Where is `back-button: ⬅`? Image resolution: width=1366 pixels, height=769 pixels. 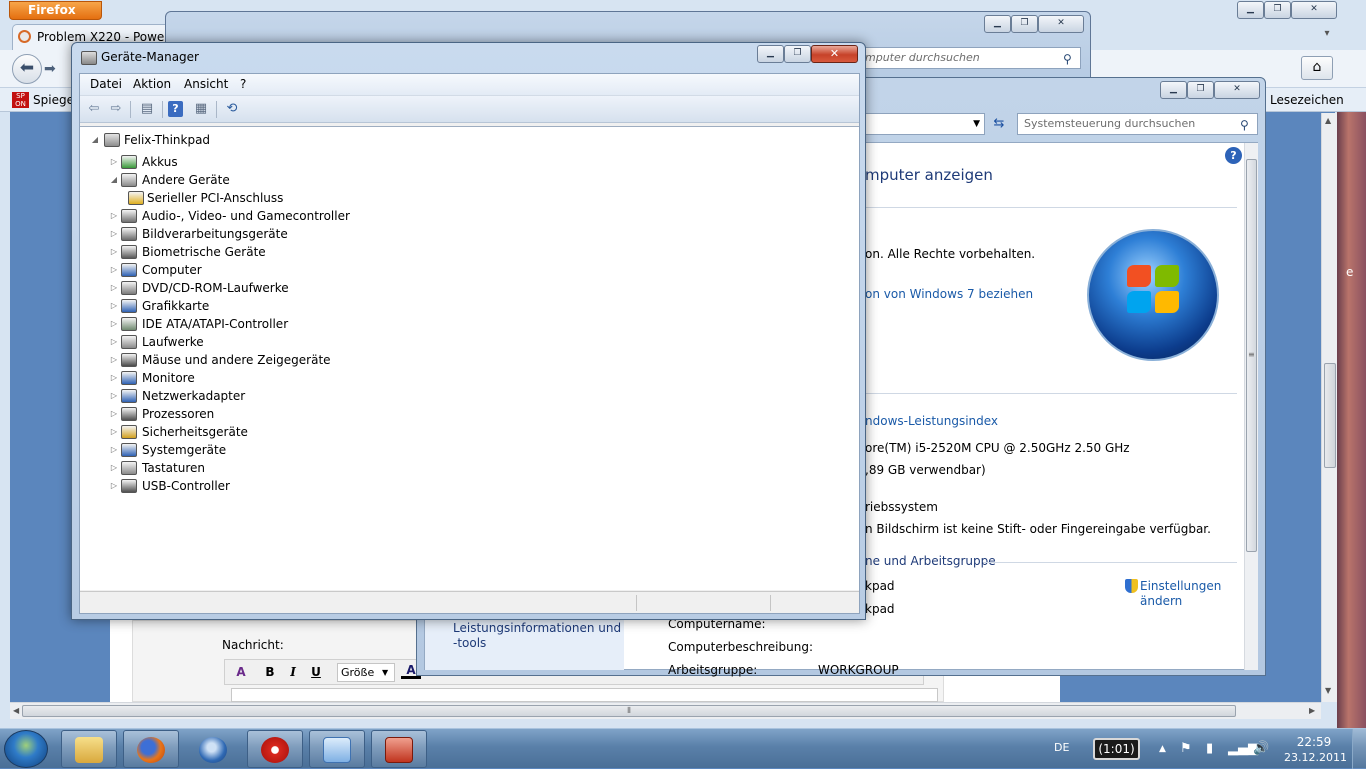
back-button: ⬅ is located at coordinates (27, 69).